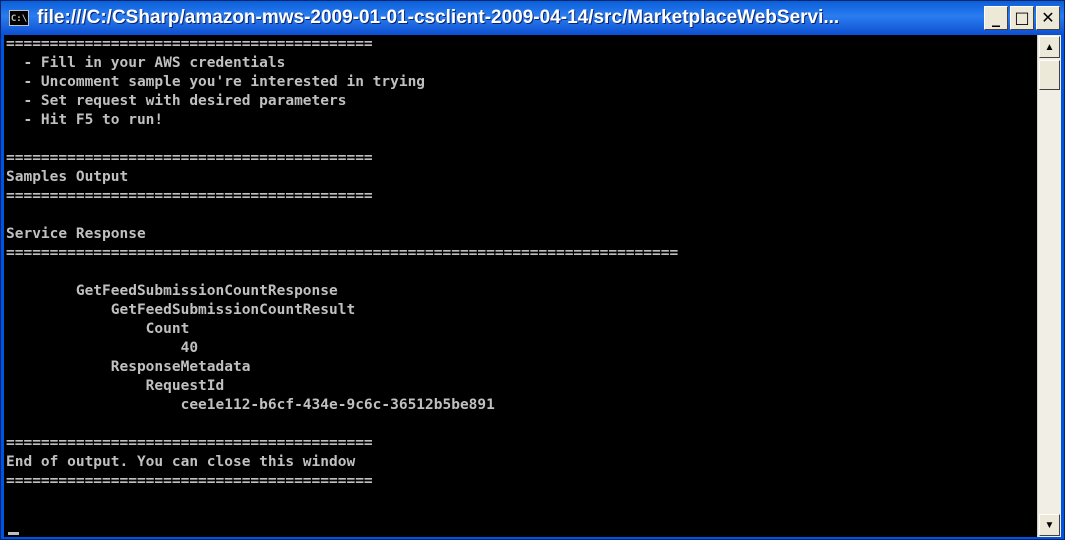 Image resolution: width=1067 pixels, height=542 pixels. I want to click on vertical-scrollbar: ▲ ▼, so click(1049, 286).